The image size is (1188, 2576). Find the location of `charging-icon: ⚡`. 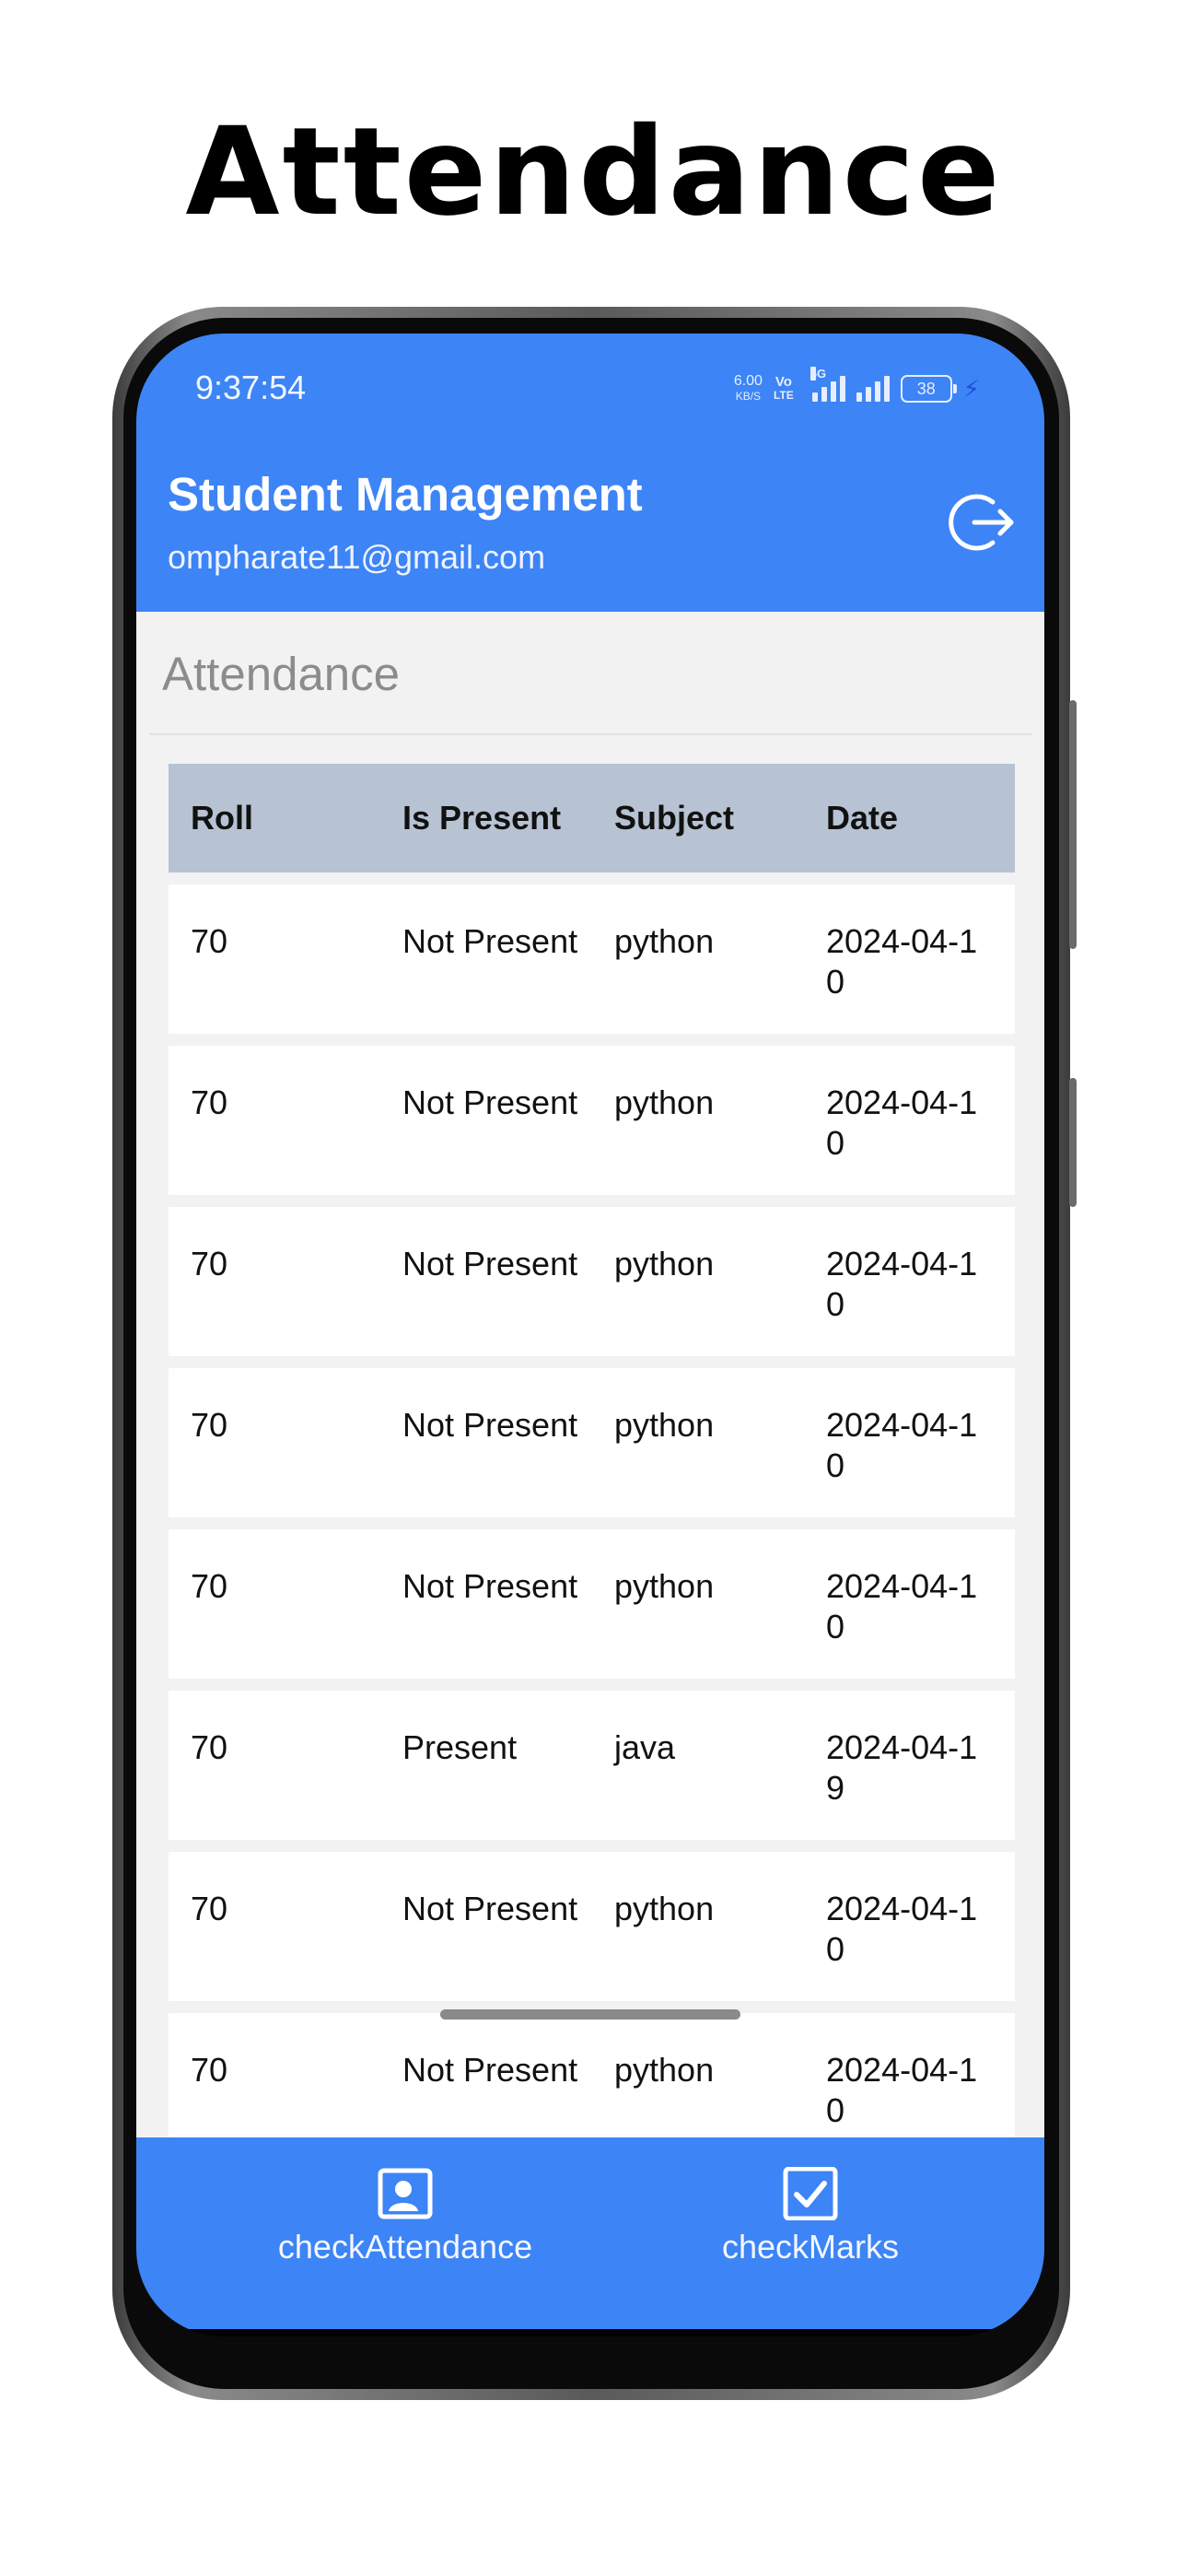

charging-icon: ⚡ is located at coordinates (971, 388).